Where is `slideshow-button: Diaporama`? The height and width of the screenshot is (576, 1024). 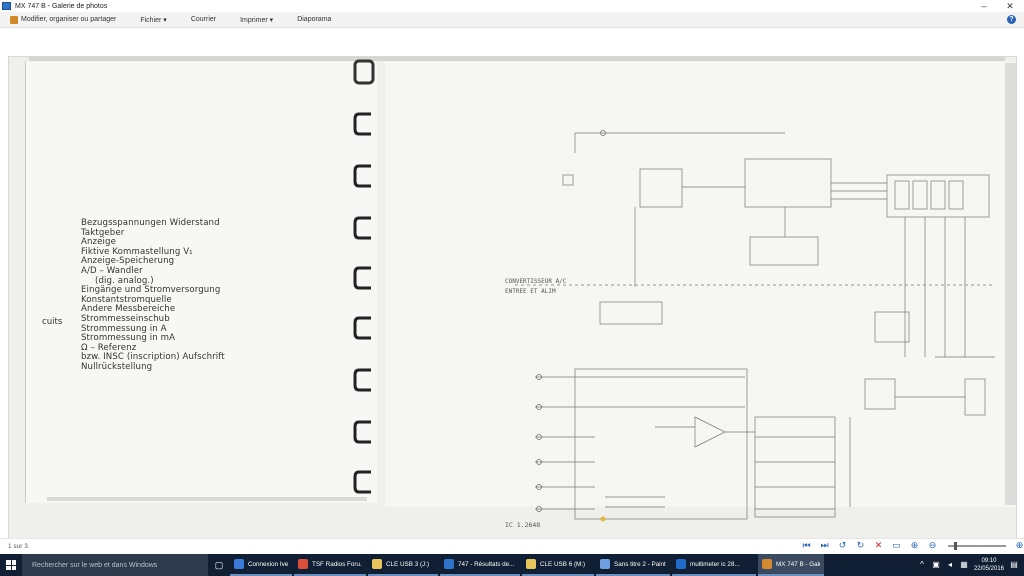
slideshow-button: Diaporama is located at coordinates (314, 19).